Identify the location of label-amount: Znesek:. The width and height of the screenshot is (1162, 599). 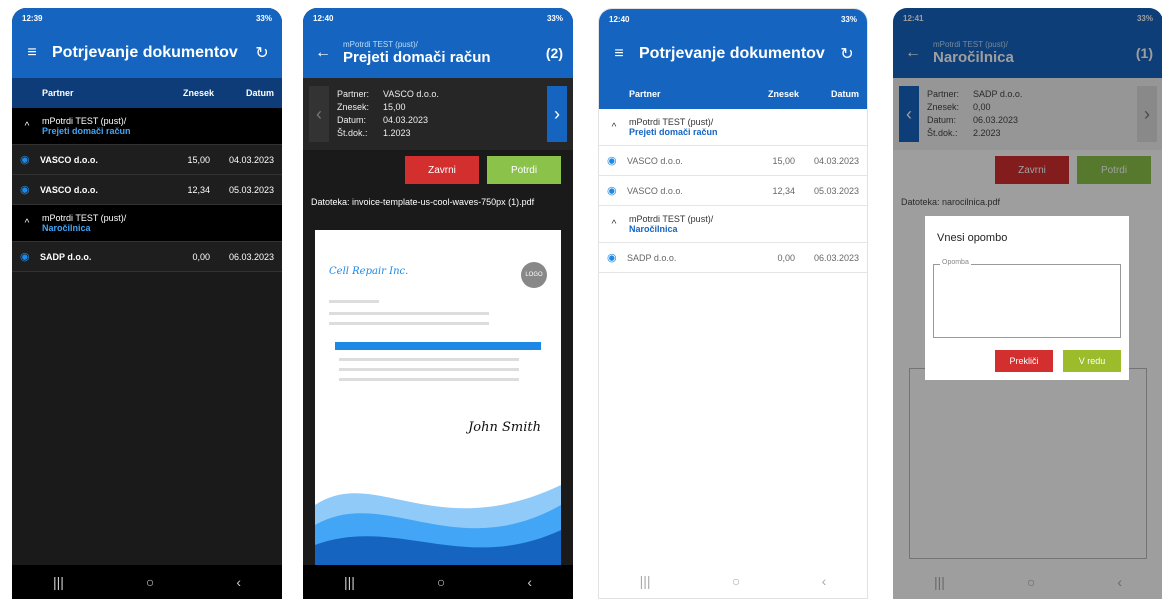
(353, 107).